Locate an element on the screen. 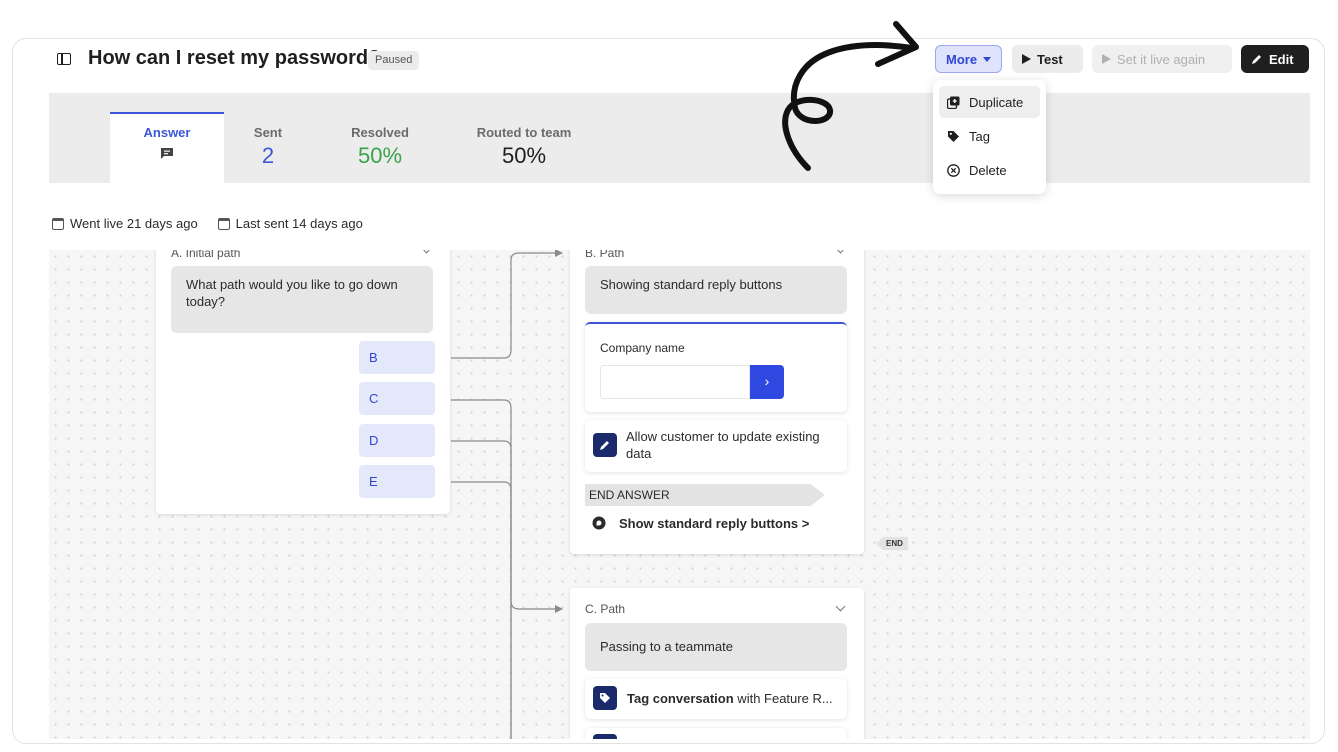  option-c-button: C is located at coordinates (397, 398).